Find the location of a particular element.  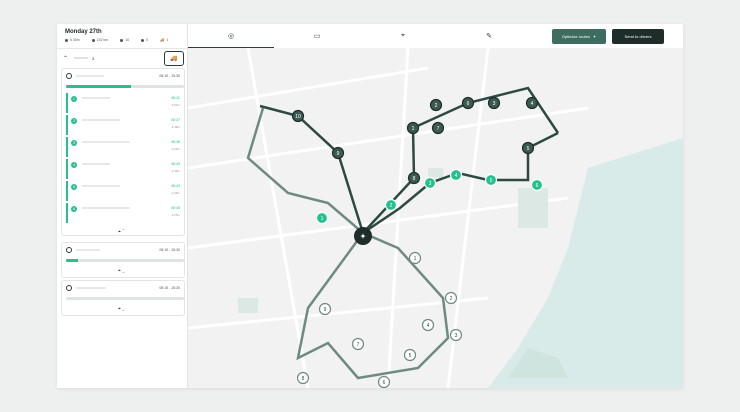

day-header: Monday 27th 6 35m 152 km 16 0 🚚 1 is located at coordinates (122, 36).